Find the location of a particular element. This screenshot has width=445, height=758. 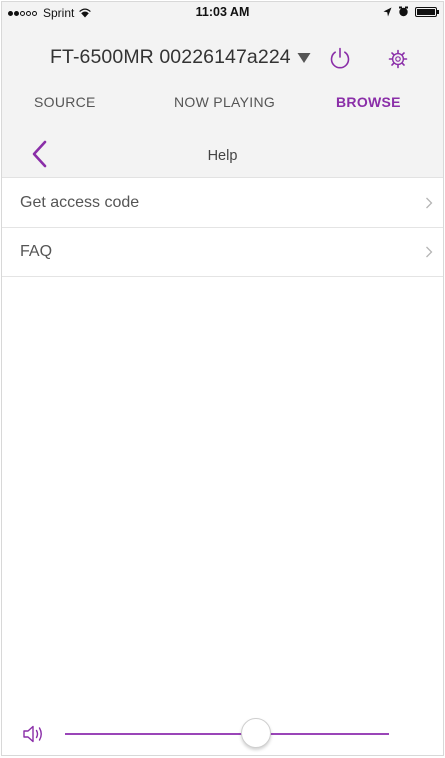

list-item-faq: FAQ is located at coordinates (222, 252).